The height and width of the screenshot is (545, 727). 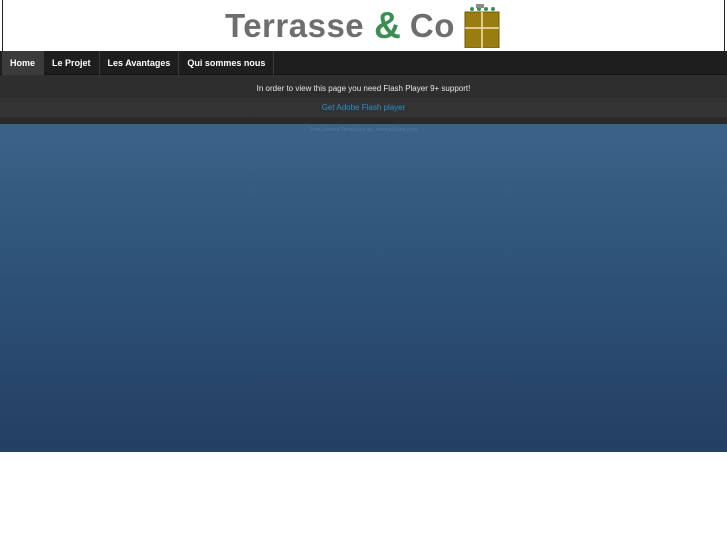 What do you see at coordinates (387, 25) in the screenshot?
I see `logo-ampersand: &` at bounding box center [387, 25].